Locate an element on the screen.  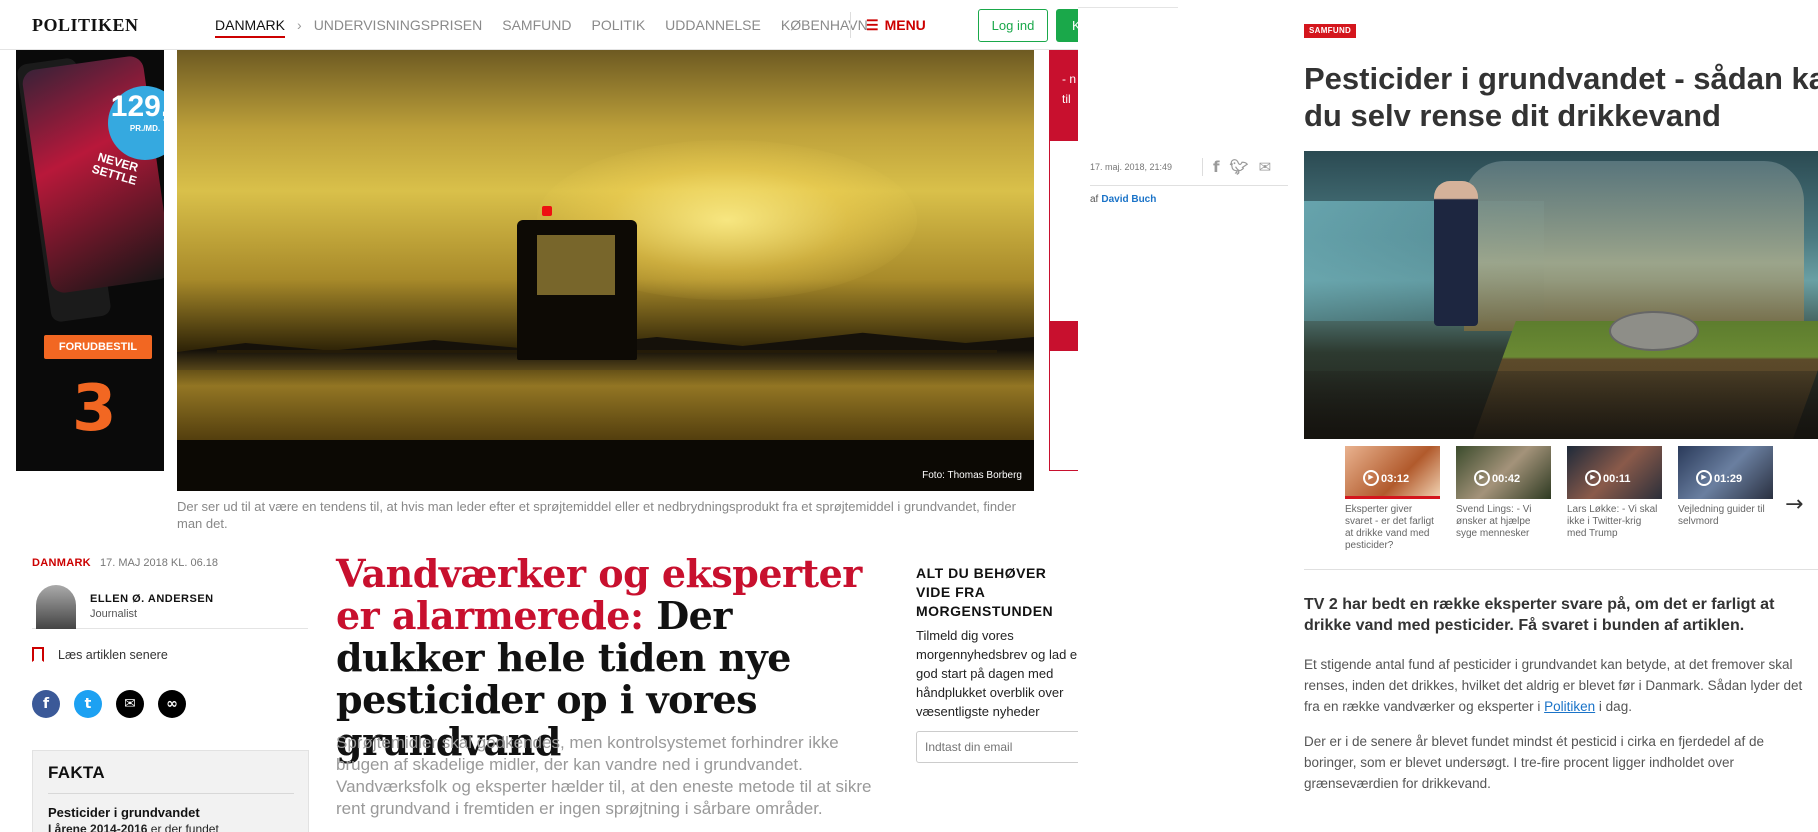
read-later-button: Læs artiklen senere is located at coordinates (100, 654).